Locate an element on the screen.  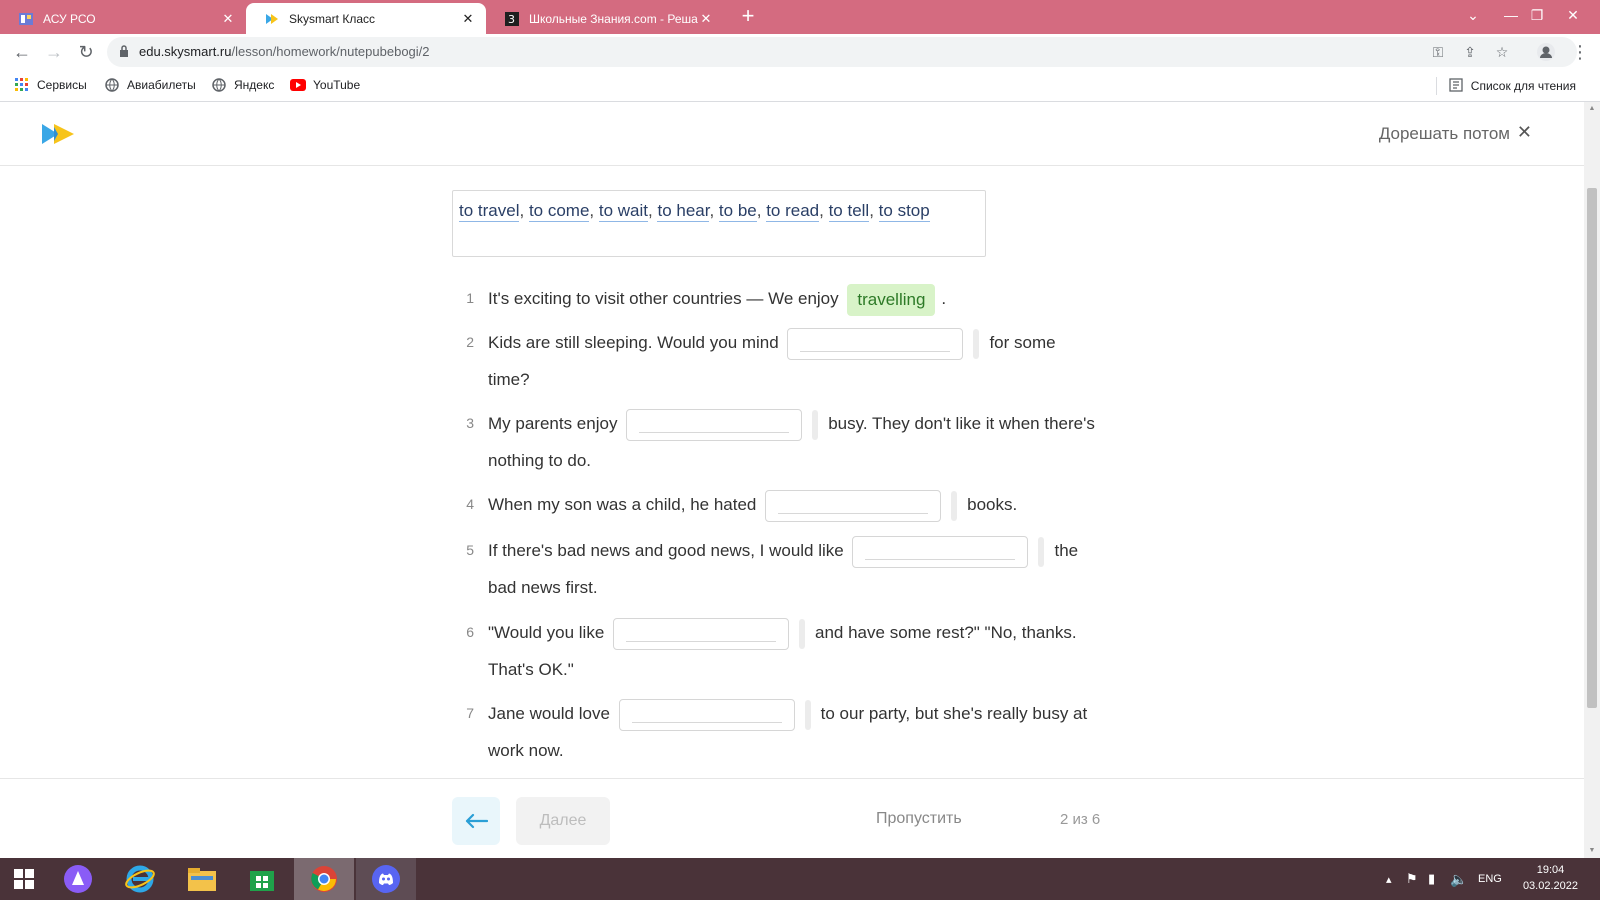
alice-assistant-icon is located at coordinates (78, 879).